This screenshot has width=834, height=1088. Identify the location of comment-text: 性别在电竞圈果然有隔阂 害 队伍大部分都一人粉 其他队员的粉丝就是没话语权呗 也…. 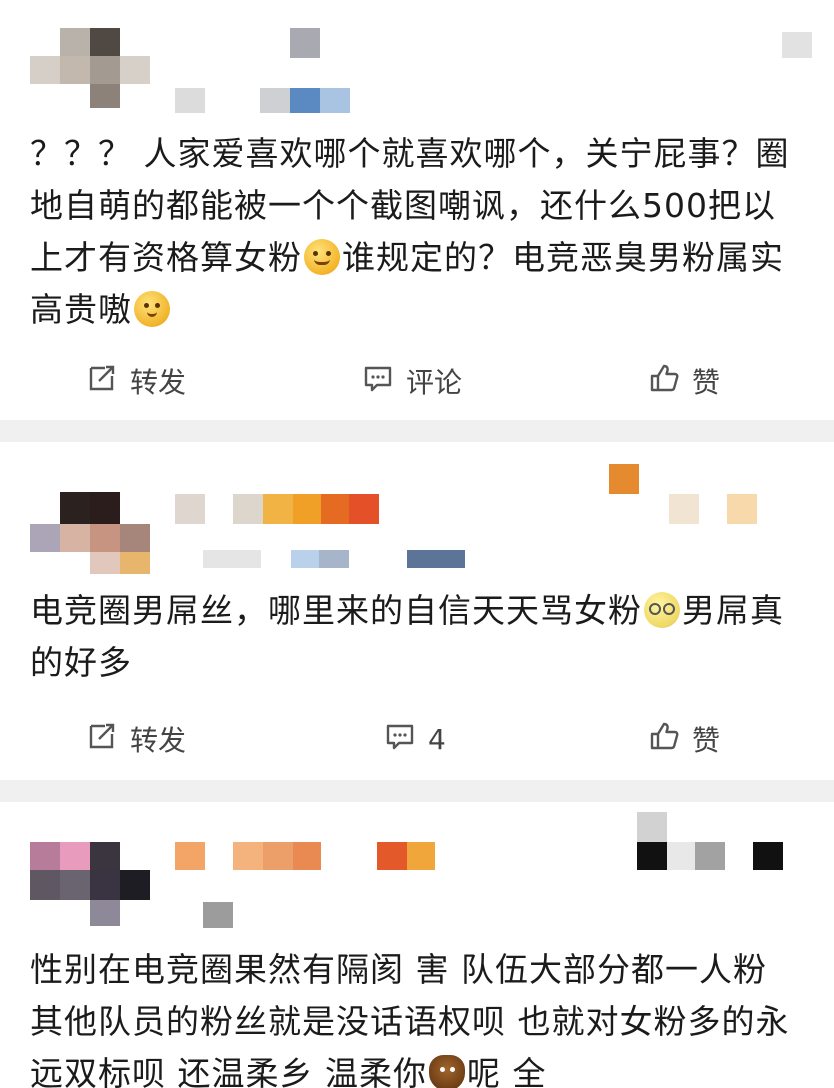
(418, 1016).